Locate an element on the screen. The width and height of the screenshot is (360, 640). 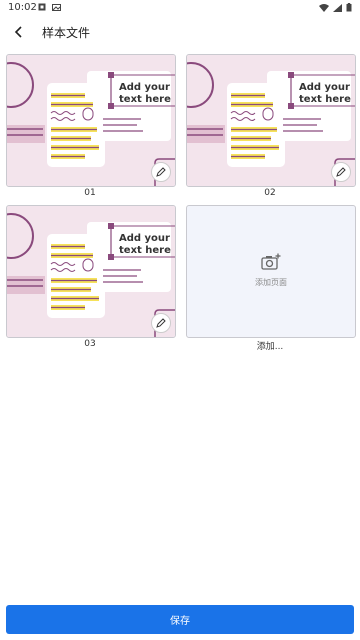
add-photo-icon is located at coordinates (271, 264).